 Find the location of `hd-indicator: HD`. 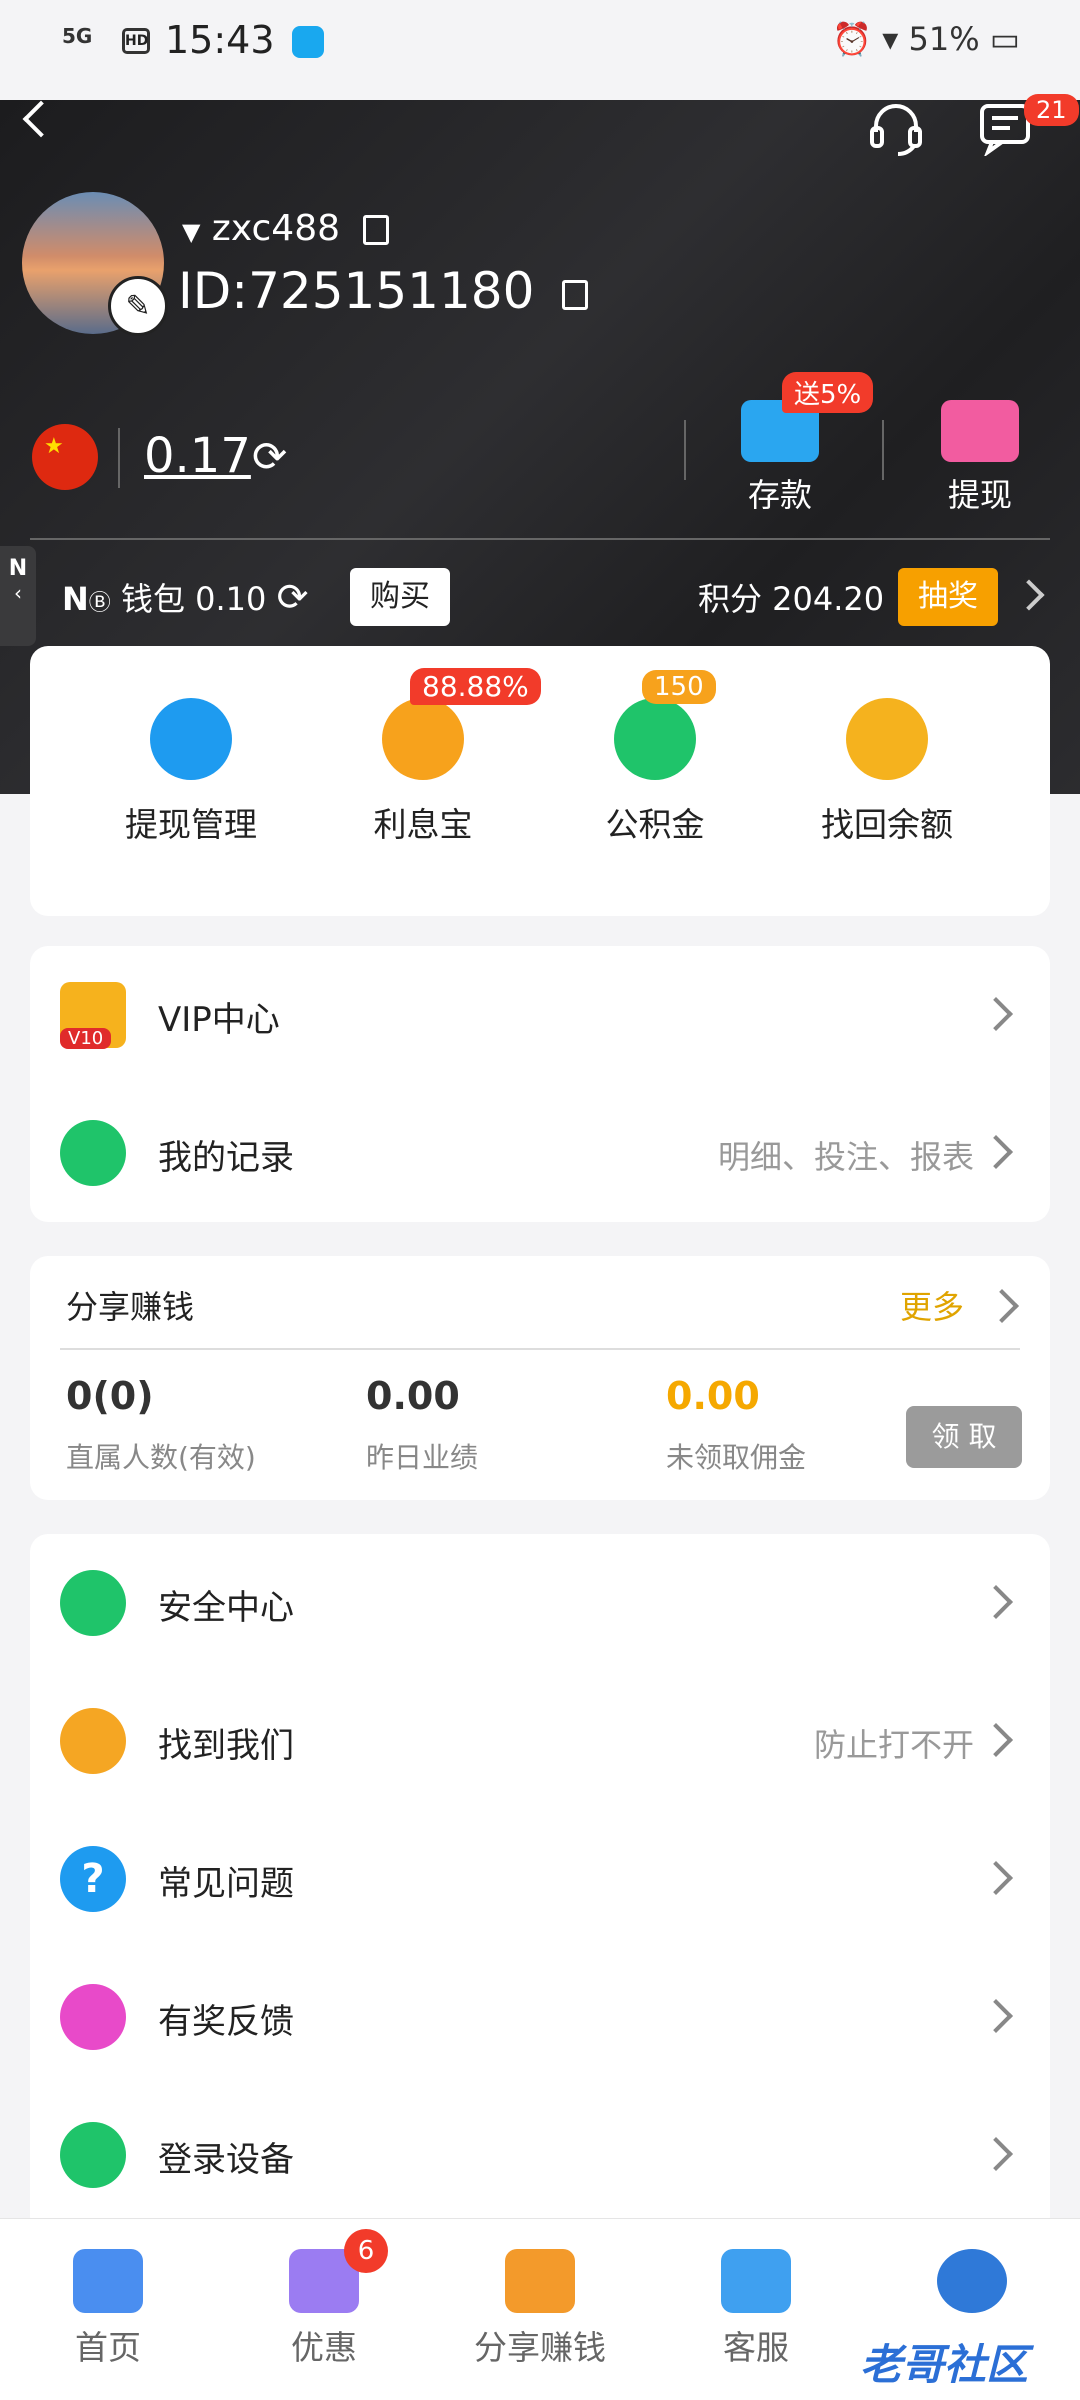

hd-indicator: HD is located at coordinates (136, 41).